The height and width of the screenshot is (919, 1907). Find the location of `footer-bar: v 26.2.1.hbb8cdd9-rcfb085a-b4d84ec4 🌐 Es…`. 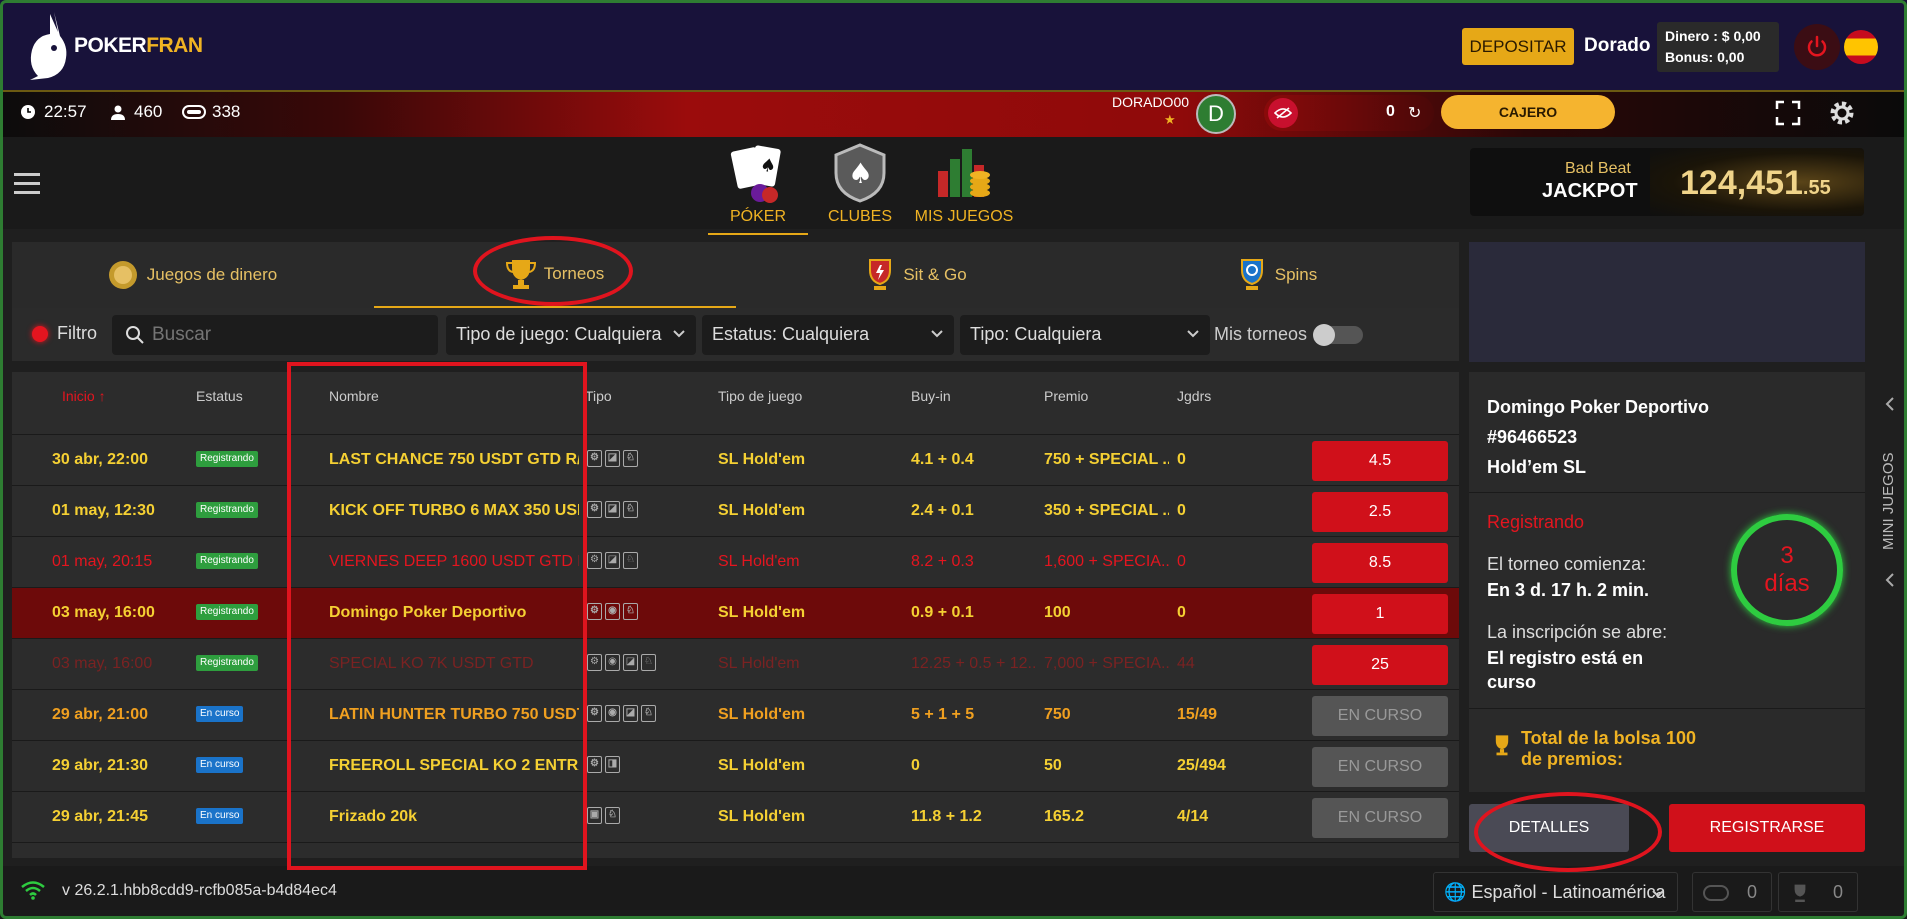

footer-bar: v 26.2.1.hbb8cdd9-rcfb085a-b4d84ec4 🌐 Es… is located at coordinates (953, 892).